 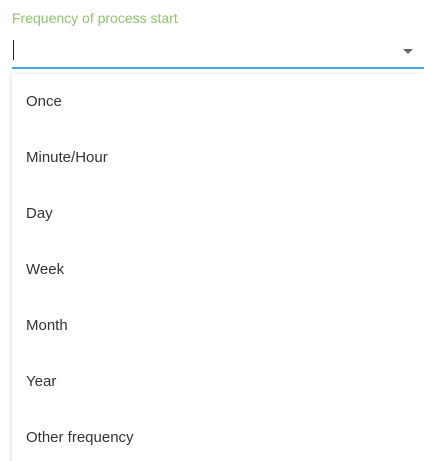 I want to click on menu-item-label: Once, so click(x=44, y=101).